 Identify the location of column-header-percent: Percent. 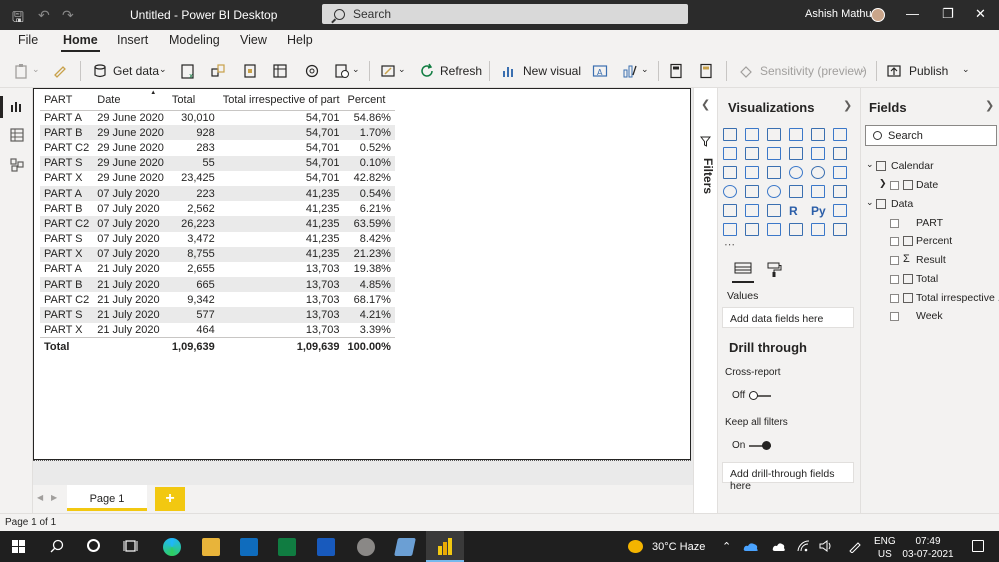
(369, 101).